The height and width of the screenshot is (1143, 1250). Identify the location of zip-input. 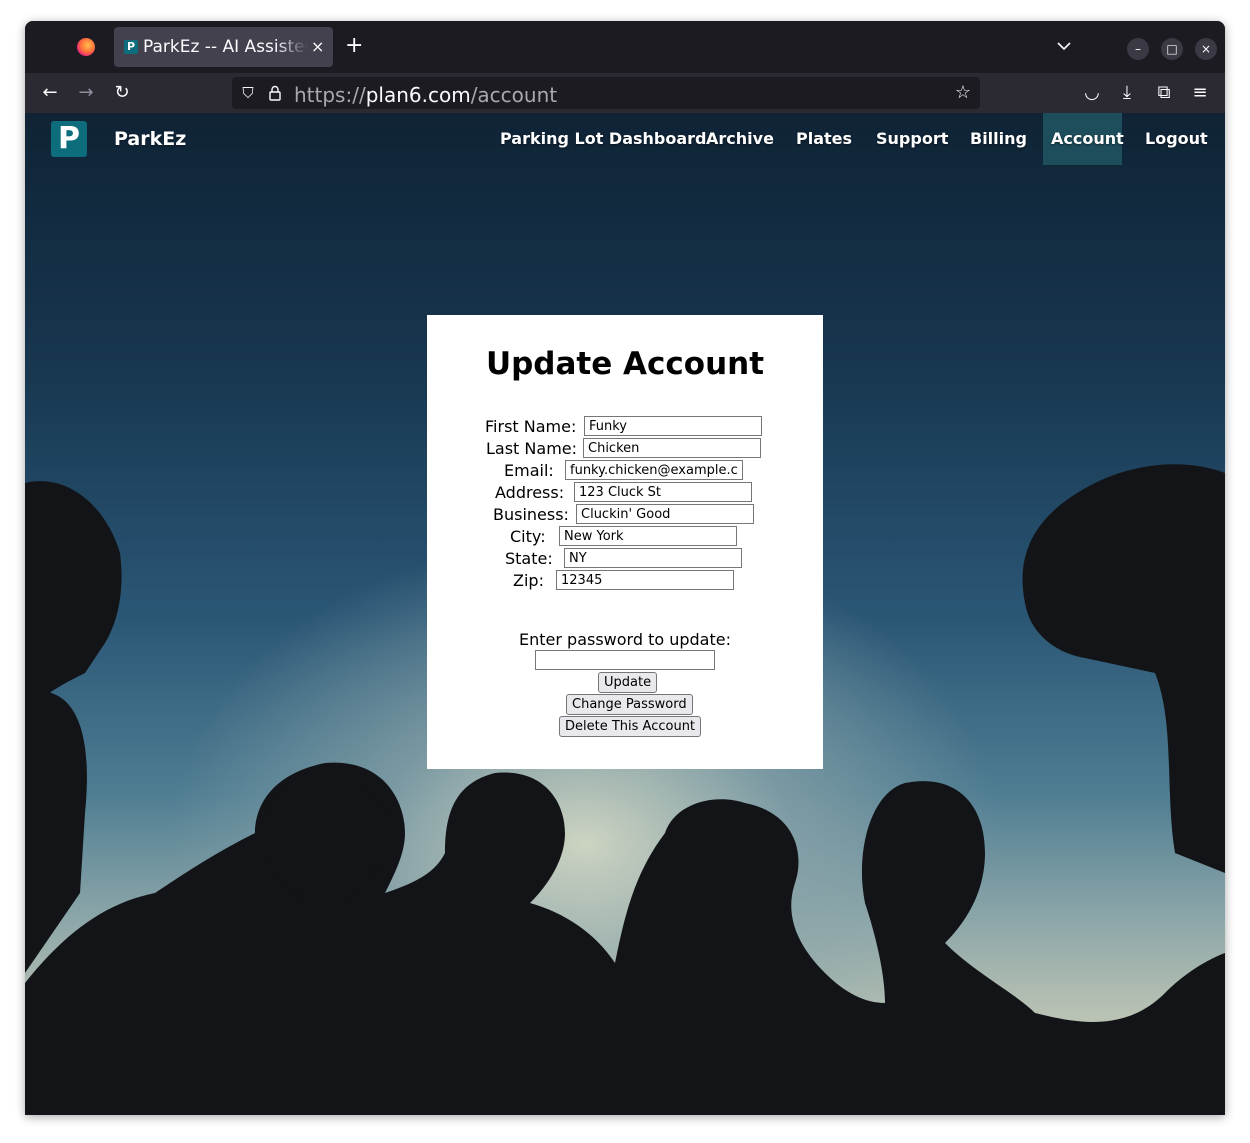
(645, 580).